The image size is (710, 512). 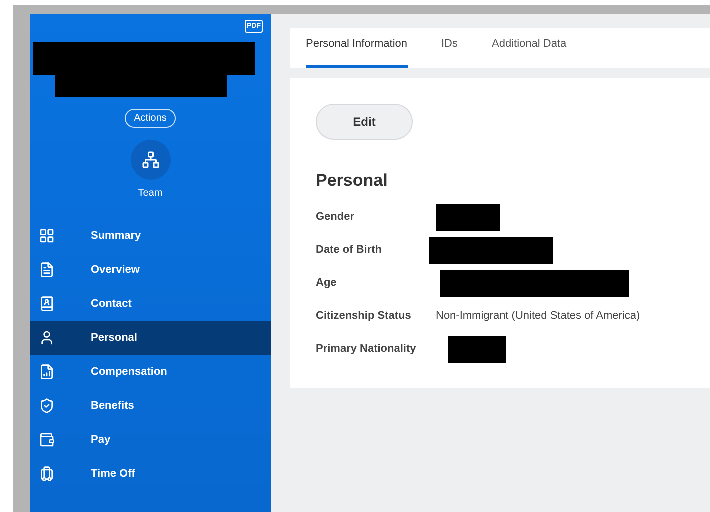 What do you see at coordinates (150, 474) in the screenshot?
I see `nav-item: Time Off` at bounding box center [150, 474].